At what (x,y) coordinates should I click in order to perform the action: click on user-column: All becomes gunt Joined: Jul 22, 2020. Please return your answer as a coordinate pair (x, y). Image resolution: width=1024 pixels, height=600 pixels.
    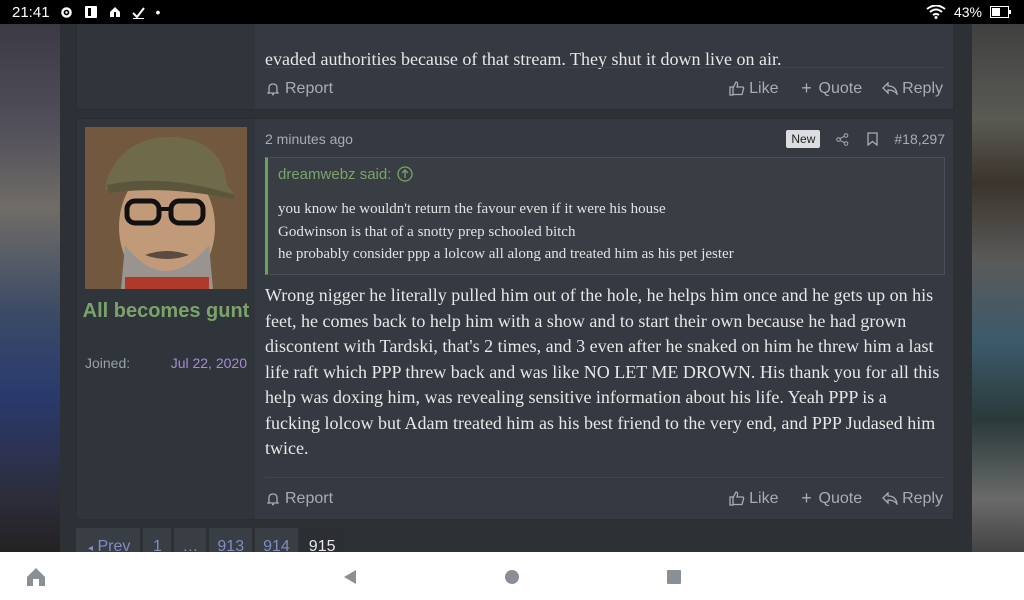
    Looking at the image, I should click on (166, 319).